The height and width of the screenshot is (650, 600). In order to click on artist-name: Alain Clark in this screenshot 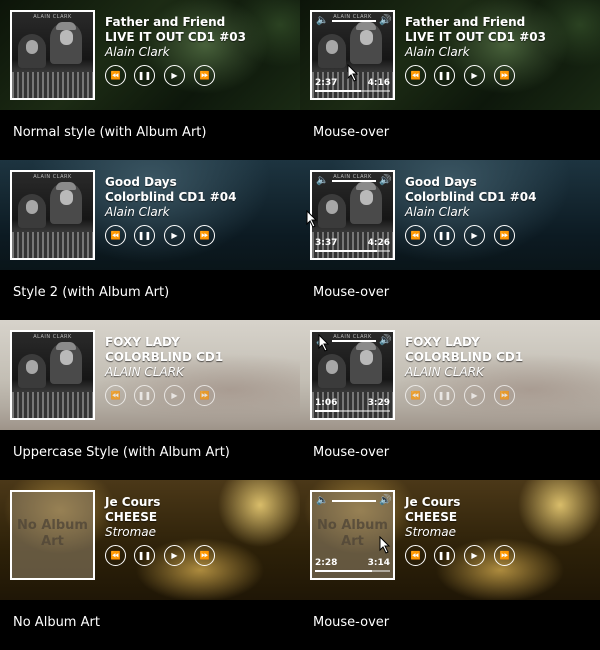, I will do `click(137, 52)`.